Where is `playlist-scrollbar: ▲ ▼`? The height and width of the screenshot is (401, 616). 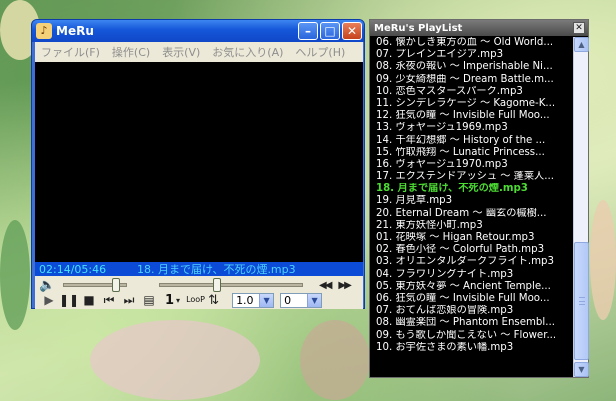 playlist-scrollbar: ▲ ▼ is located at coordinates (581, 207).